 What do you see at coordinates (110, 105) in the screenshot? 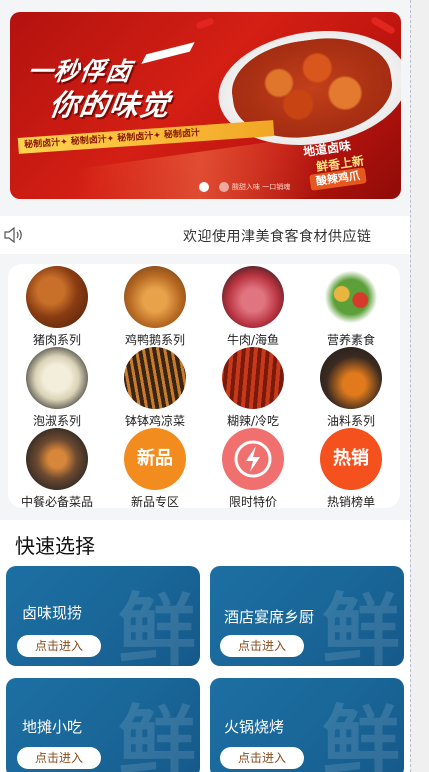
I see `banner-title-line2: 你的味觉` at bounding box center [110, 105].